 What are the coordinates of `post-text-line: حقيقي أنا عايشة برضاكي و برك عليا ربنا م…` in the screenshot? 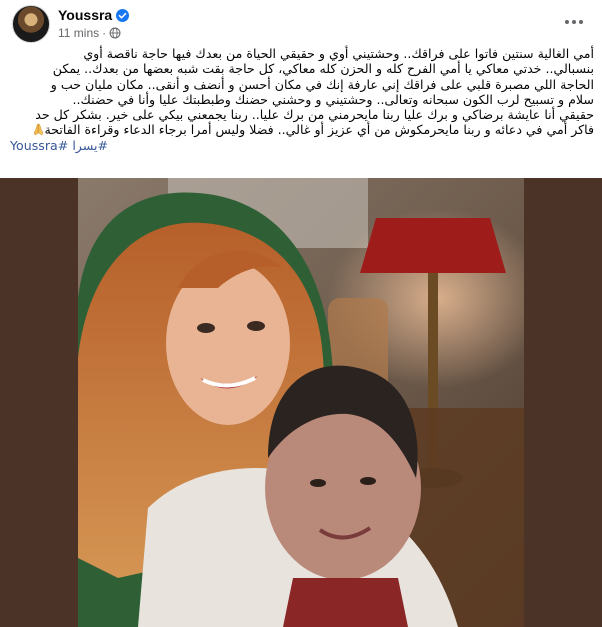 It's located at (314, 115).